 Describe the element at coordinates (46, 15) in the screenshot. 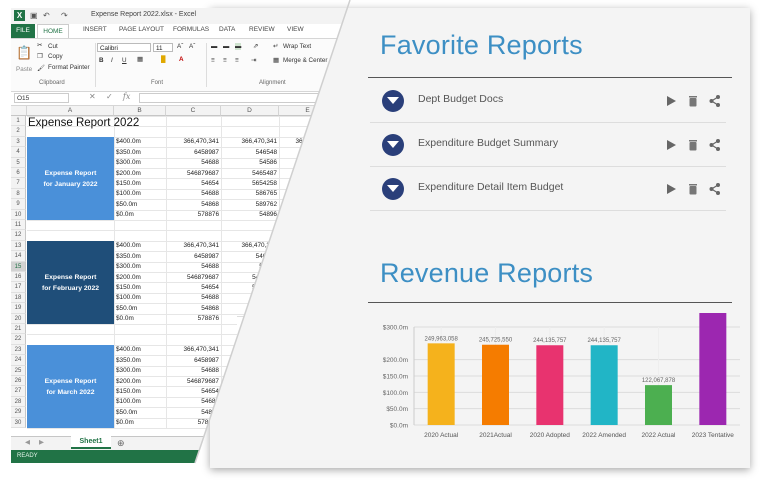

I see `undo-icon: ↶` at that location.